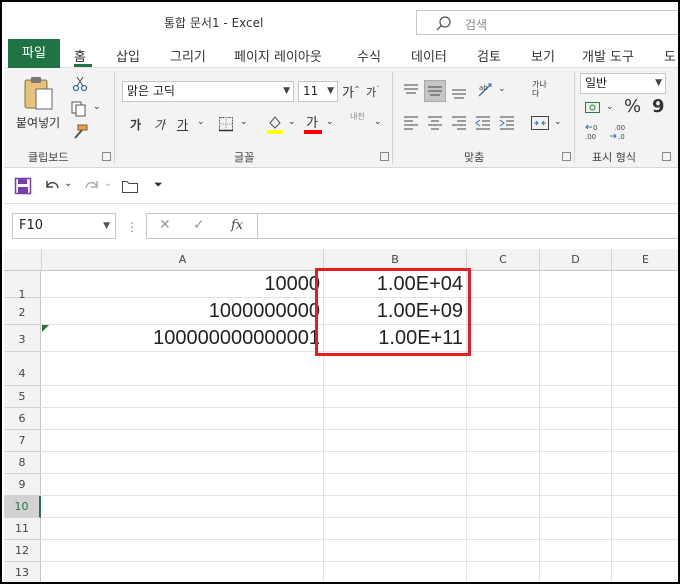 The image size is (680, 584). I want to click on row-header-1: 1, so click(22, 286).